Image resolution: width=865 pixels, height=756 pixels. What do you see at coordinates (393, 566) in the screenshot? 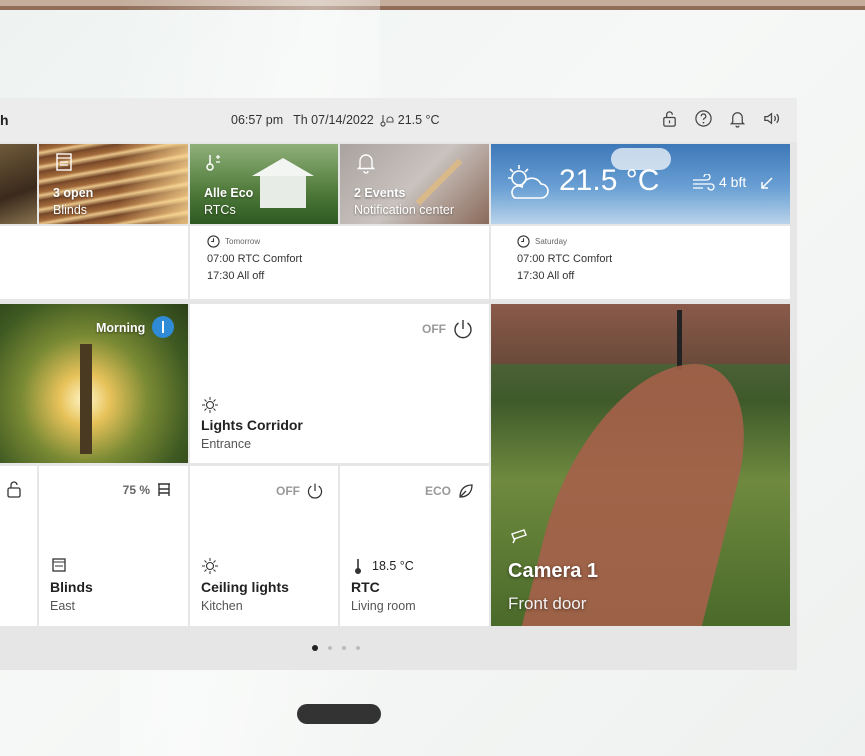
I see `rtc-temperature: 18.5 °C` at bounding box center [393, 566].